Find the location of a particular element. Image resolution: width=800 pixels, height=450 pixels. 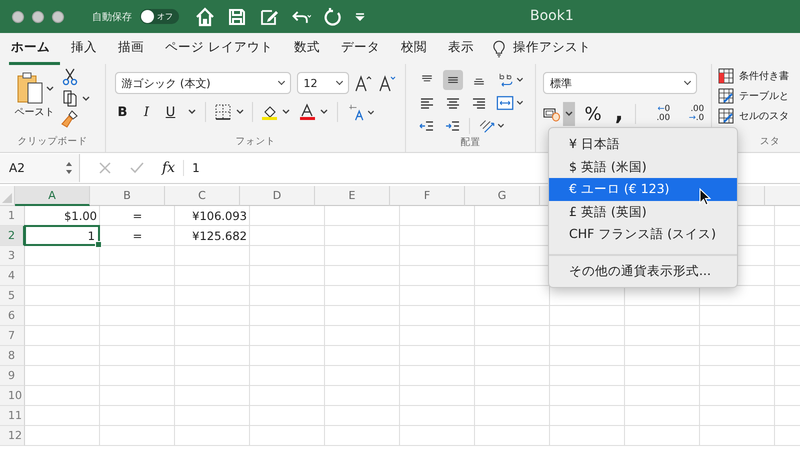

window-title: Book1 is located at coordinates (552, 16).